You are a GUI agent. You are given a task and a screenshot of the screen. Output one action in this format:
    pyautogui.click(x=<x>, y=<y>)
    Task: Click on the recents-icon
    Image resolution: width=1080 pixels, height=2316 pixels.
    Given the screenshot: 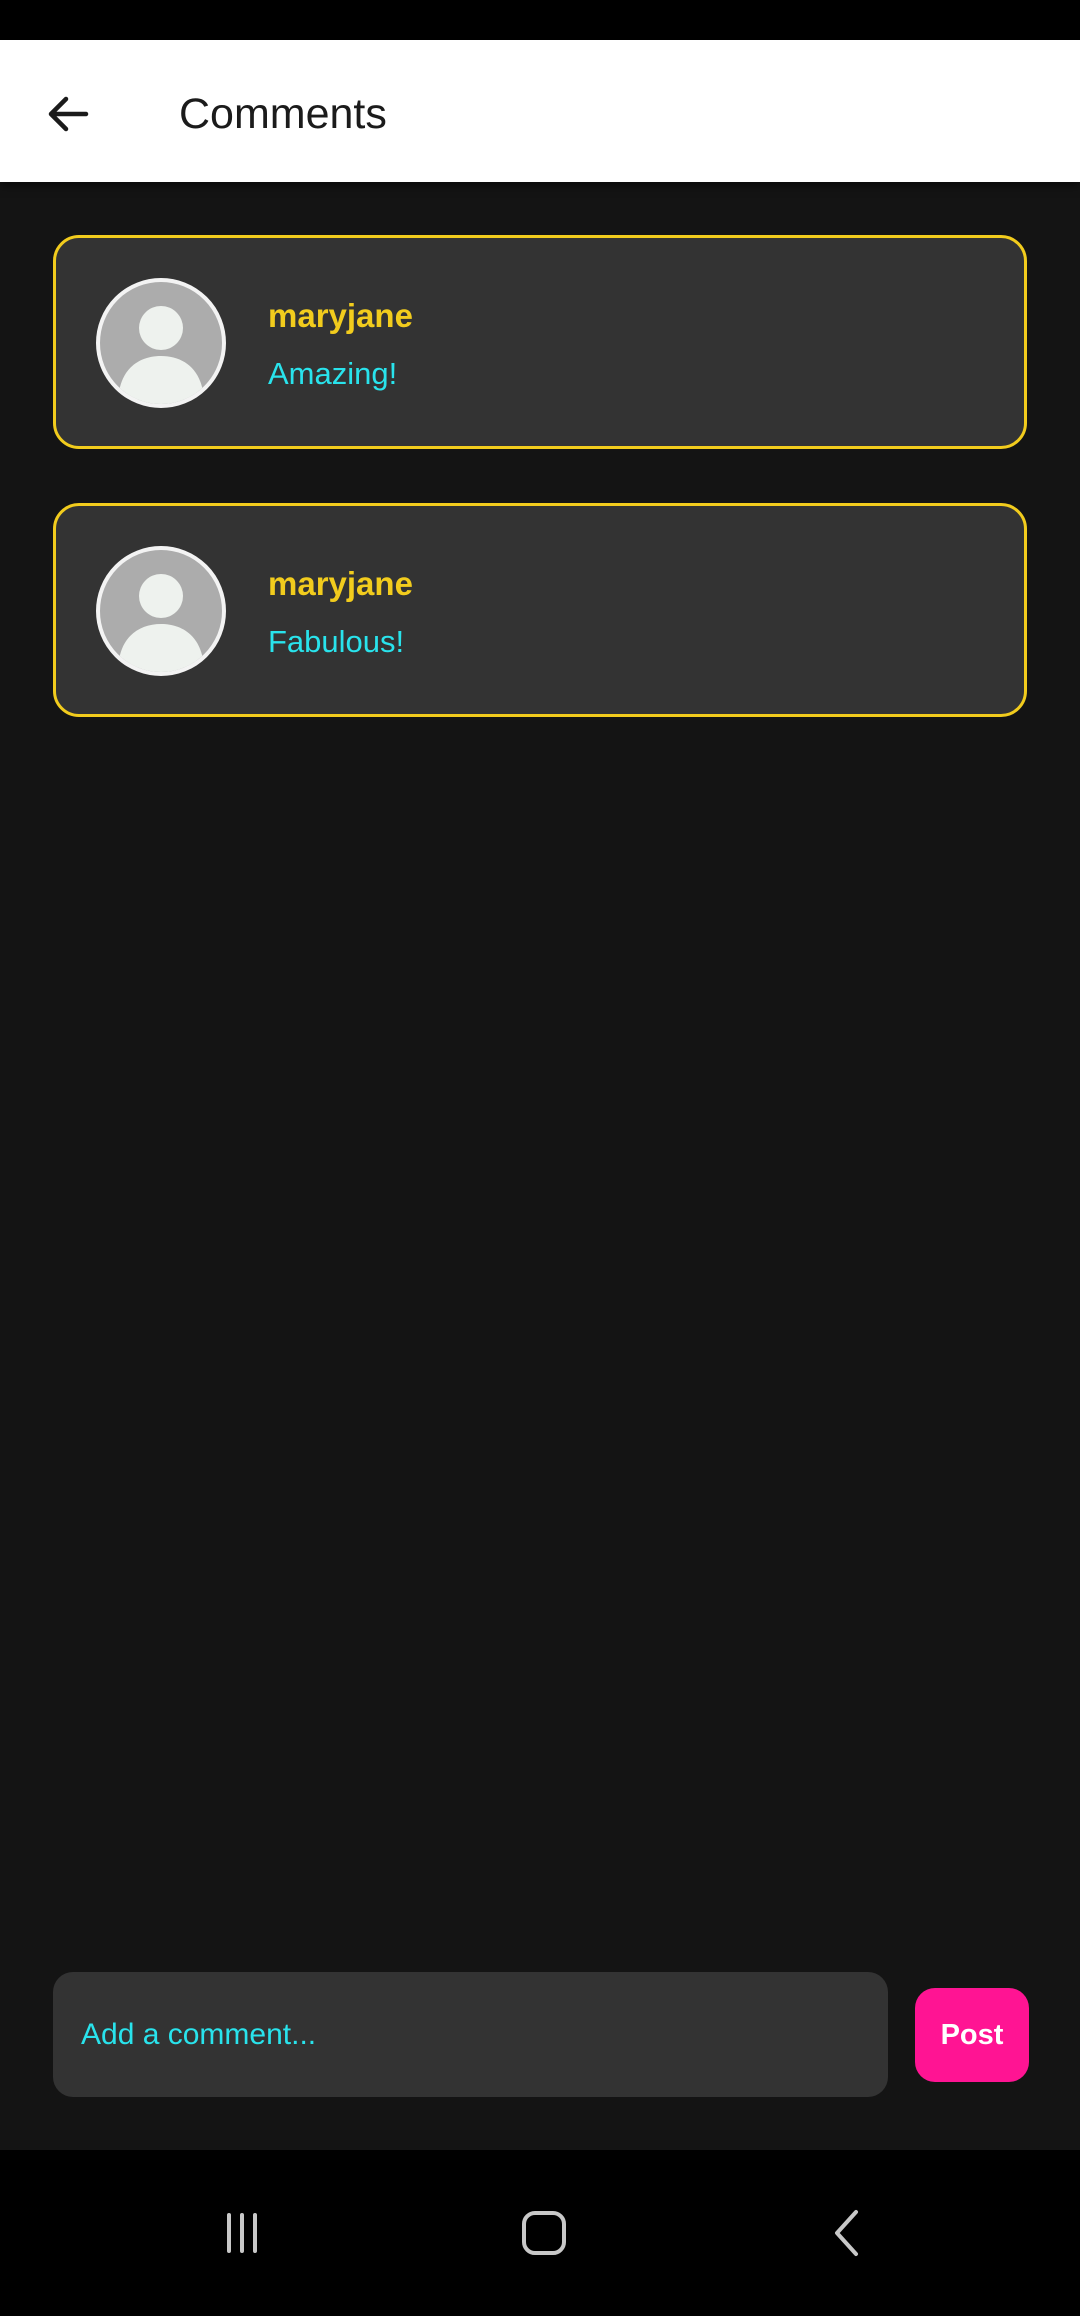 What is the action you would take?
    pyautogui.click(x=242, y=2233)
    